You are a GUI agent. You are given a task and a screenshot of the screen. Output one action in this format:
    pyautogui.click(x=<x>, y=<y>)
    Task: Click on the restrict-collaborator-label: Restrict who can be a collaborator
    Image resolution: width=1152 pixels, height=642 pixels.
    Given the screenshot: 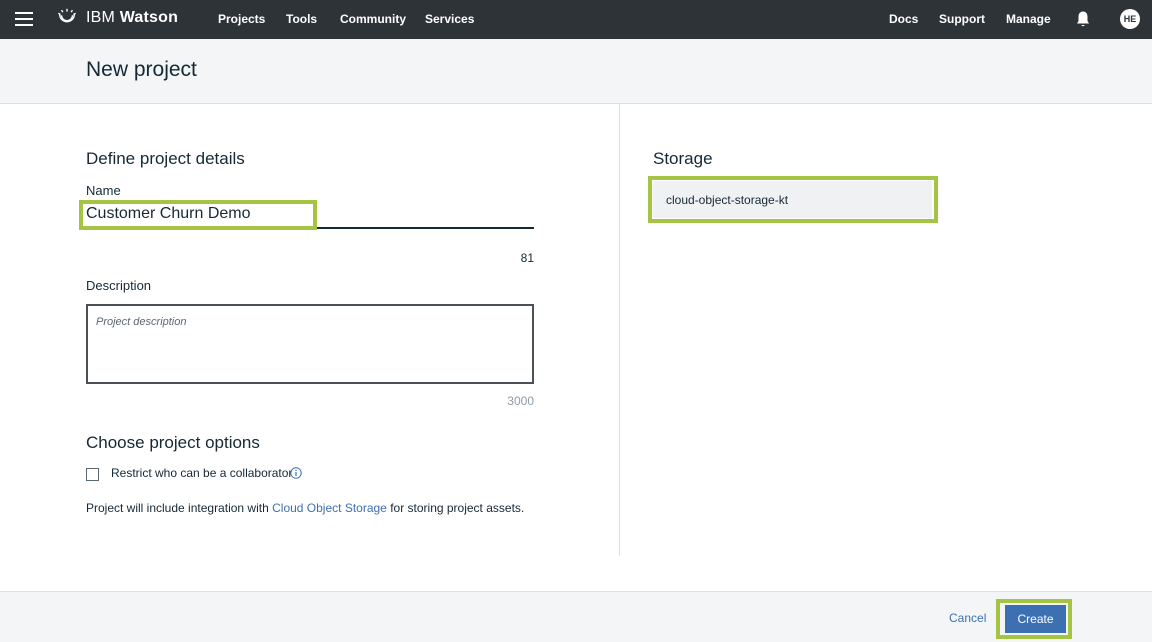 What is the action you would take?
    pyautogui.click(x=201, y=473)
    